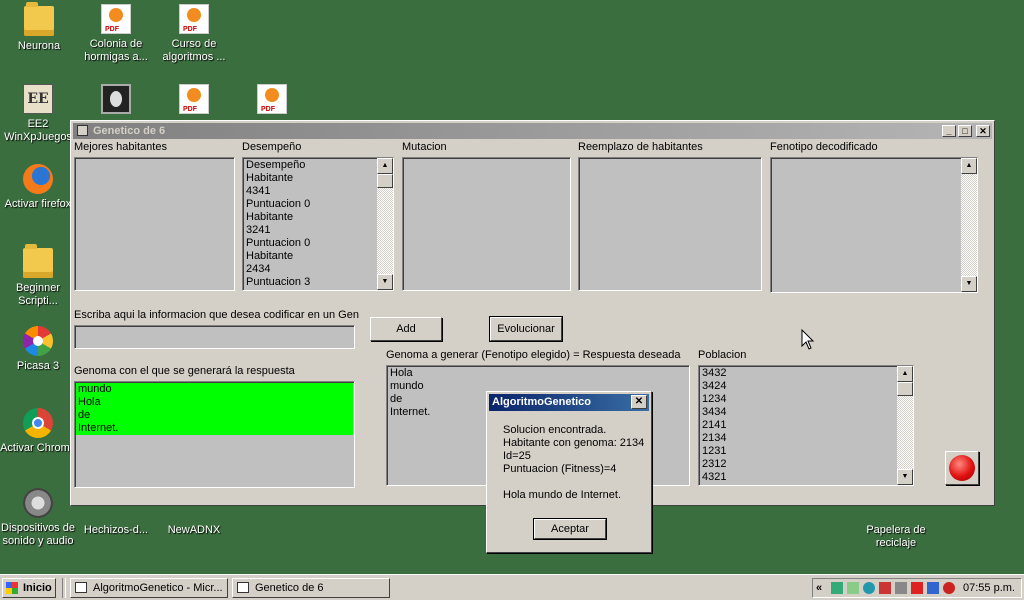 Image resolution: width=1024 pixels, height=600 pixels. What do you see at coordinates (385, 224) in the screenshot?
I see `desempeno-scrollbar: ▲ ▼` at bounding box center [385, 224].